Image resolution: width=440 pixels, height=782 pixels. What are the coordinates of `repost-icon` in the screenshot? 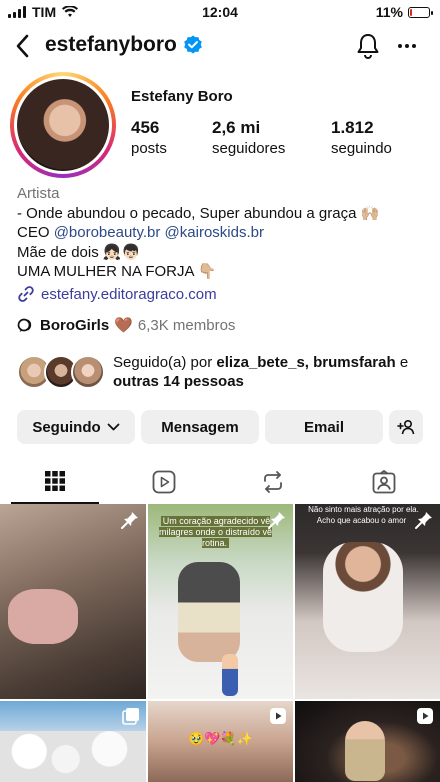 It's located at (273, 482).